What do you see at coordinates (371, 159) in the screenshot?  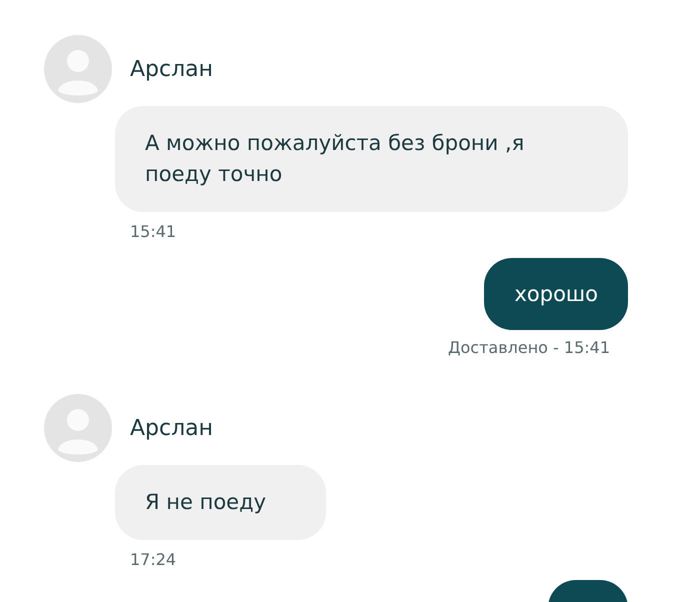 I see `message-bubble: А можно пожалуйста без брони ,я поеду точно` at bounding box center [371, 159].